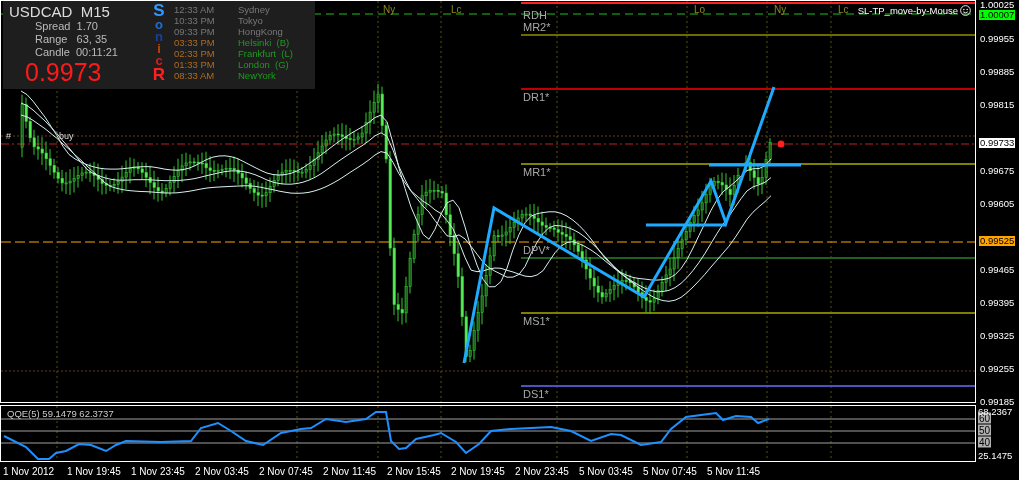 The image size is (1019, 480). Describe the element at coordinates (195, 9) in the screenshot. I see `session-time: 12:33 AM` at that location.